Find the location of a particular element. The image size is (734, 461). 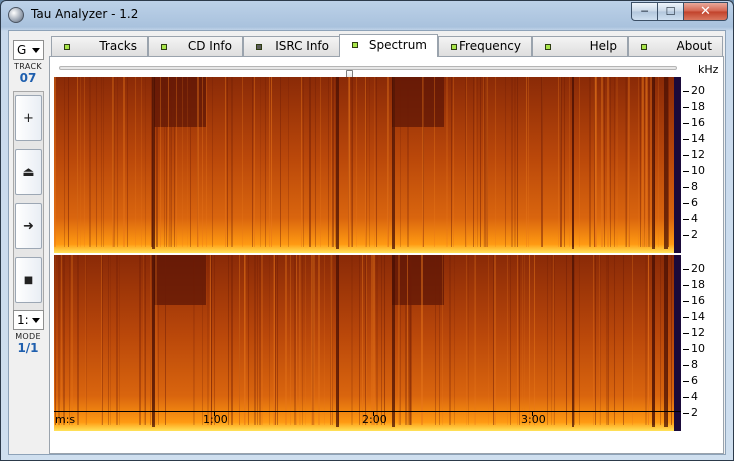

time-tick-label: 2:00 is located at coordinates (374, 419).